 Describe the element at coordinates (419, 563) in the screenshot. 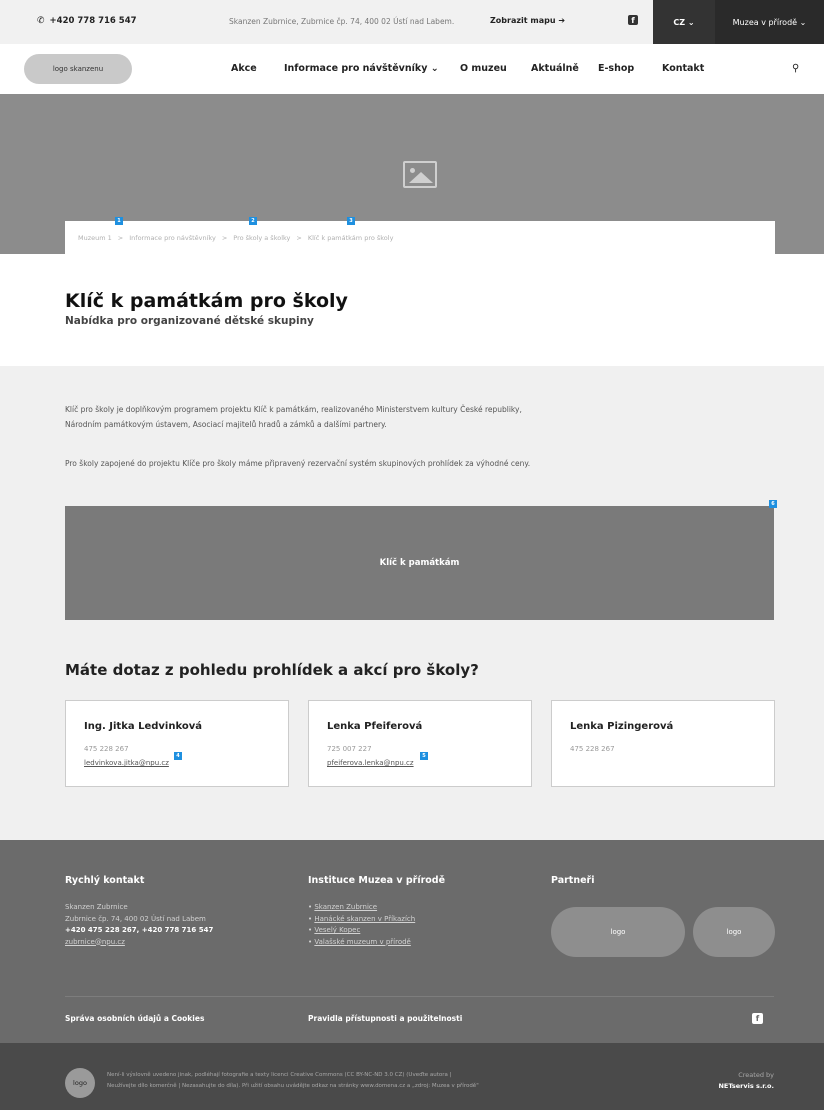

I see `klic-banner: Klíč k památkám` at that location.